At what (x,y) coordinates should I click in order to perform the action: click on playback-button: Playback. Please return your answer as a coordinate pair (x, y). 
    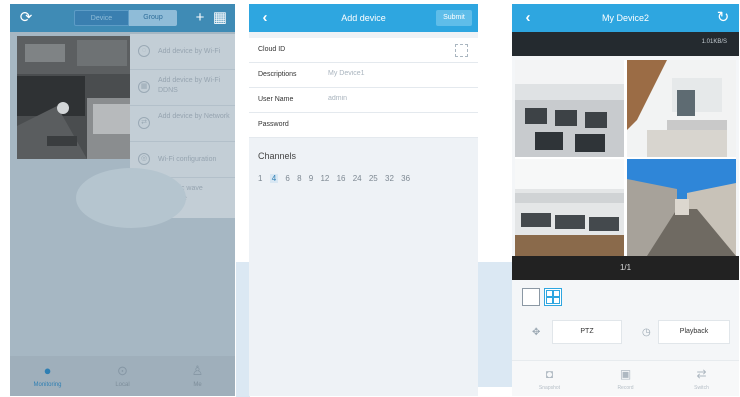
    Looking at the image, I should click on (694, 332).